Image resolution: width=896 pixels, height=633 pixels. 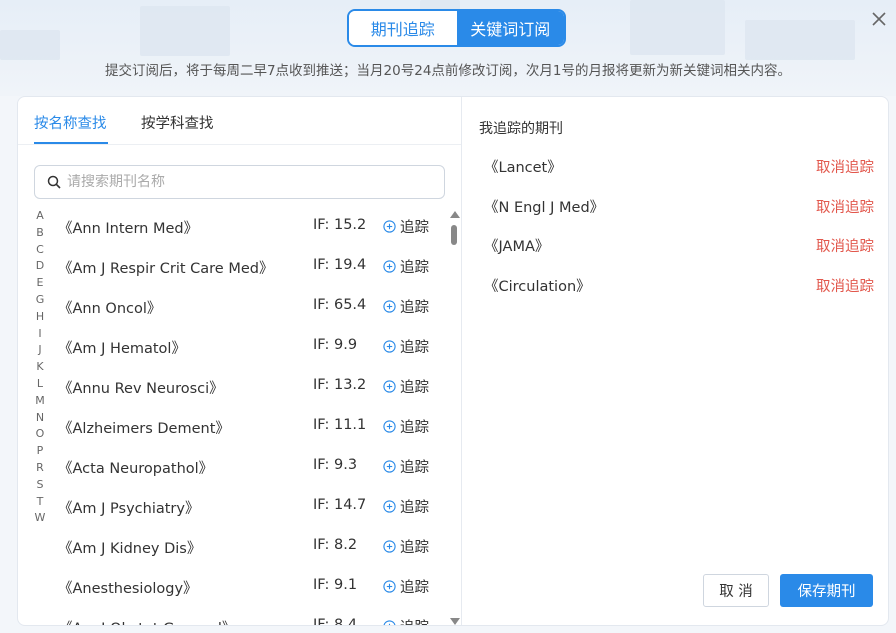 I want to click on active-tab-indicator, so click(x=71, y=143).